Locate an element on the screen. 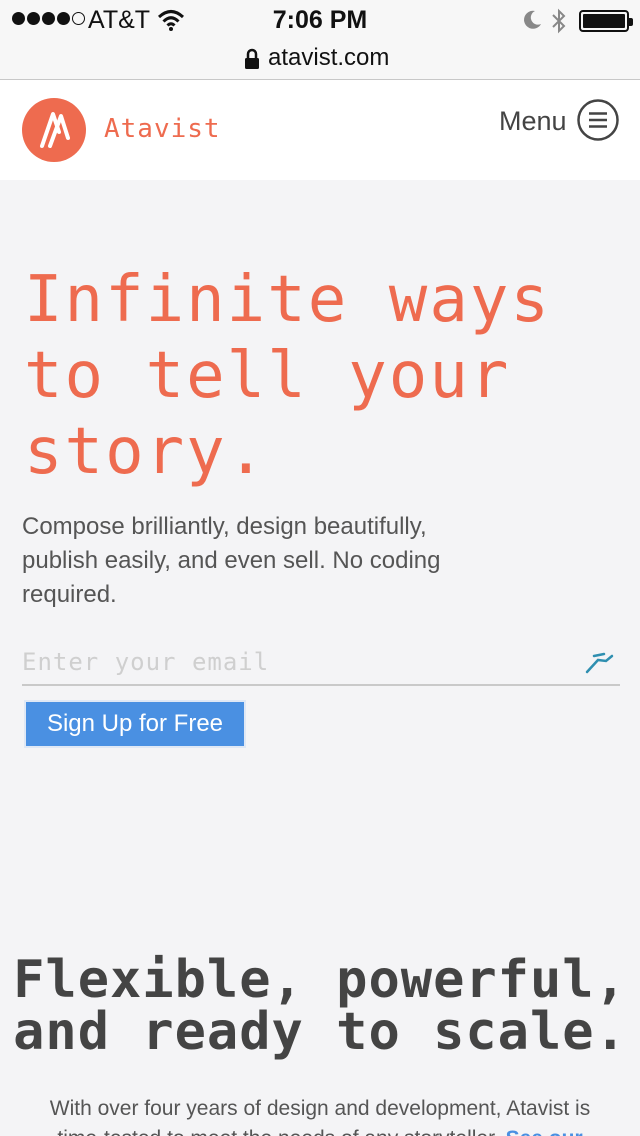 The width and height of the screenshot is (640, 1136). hamburger-menu-icon is located at coordinates (598, 122).